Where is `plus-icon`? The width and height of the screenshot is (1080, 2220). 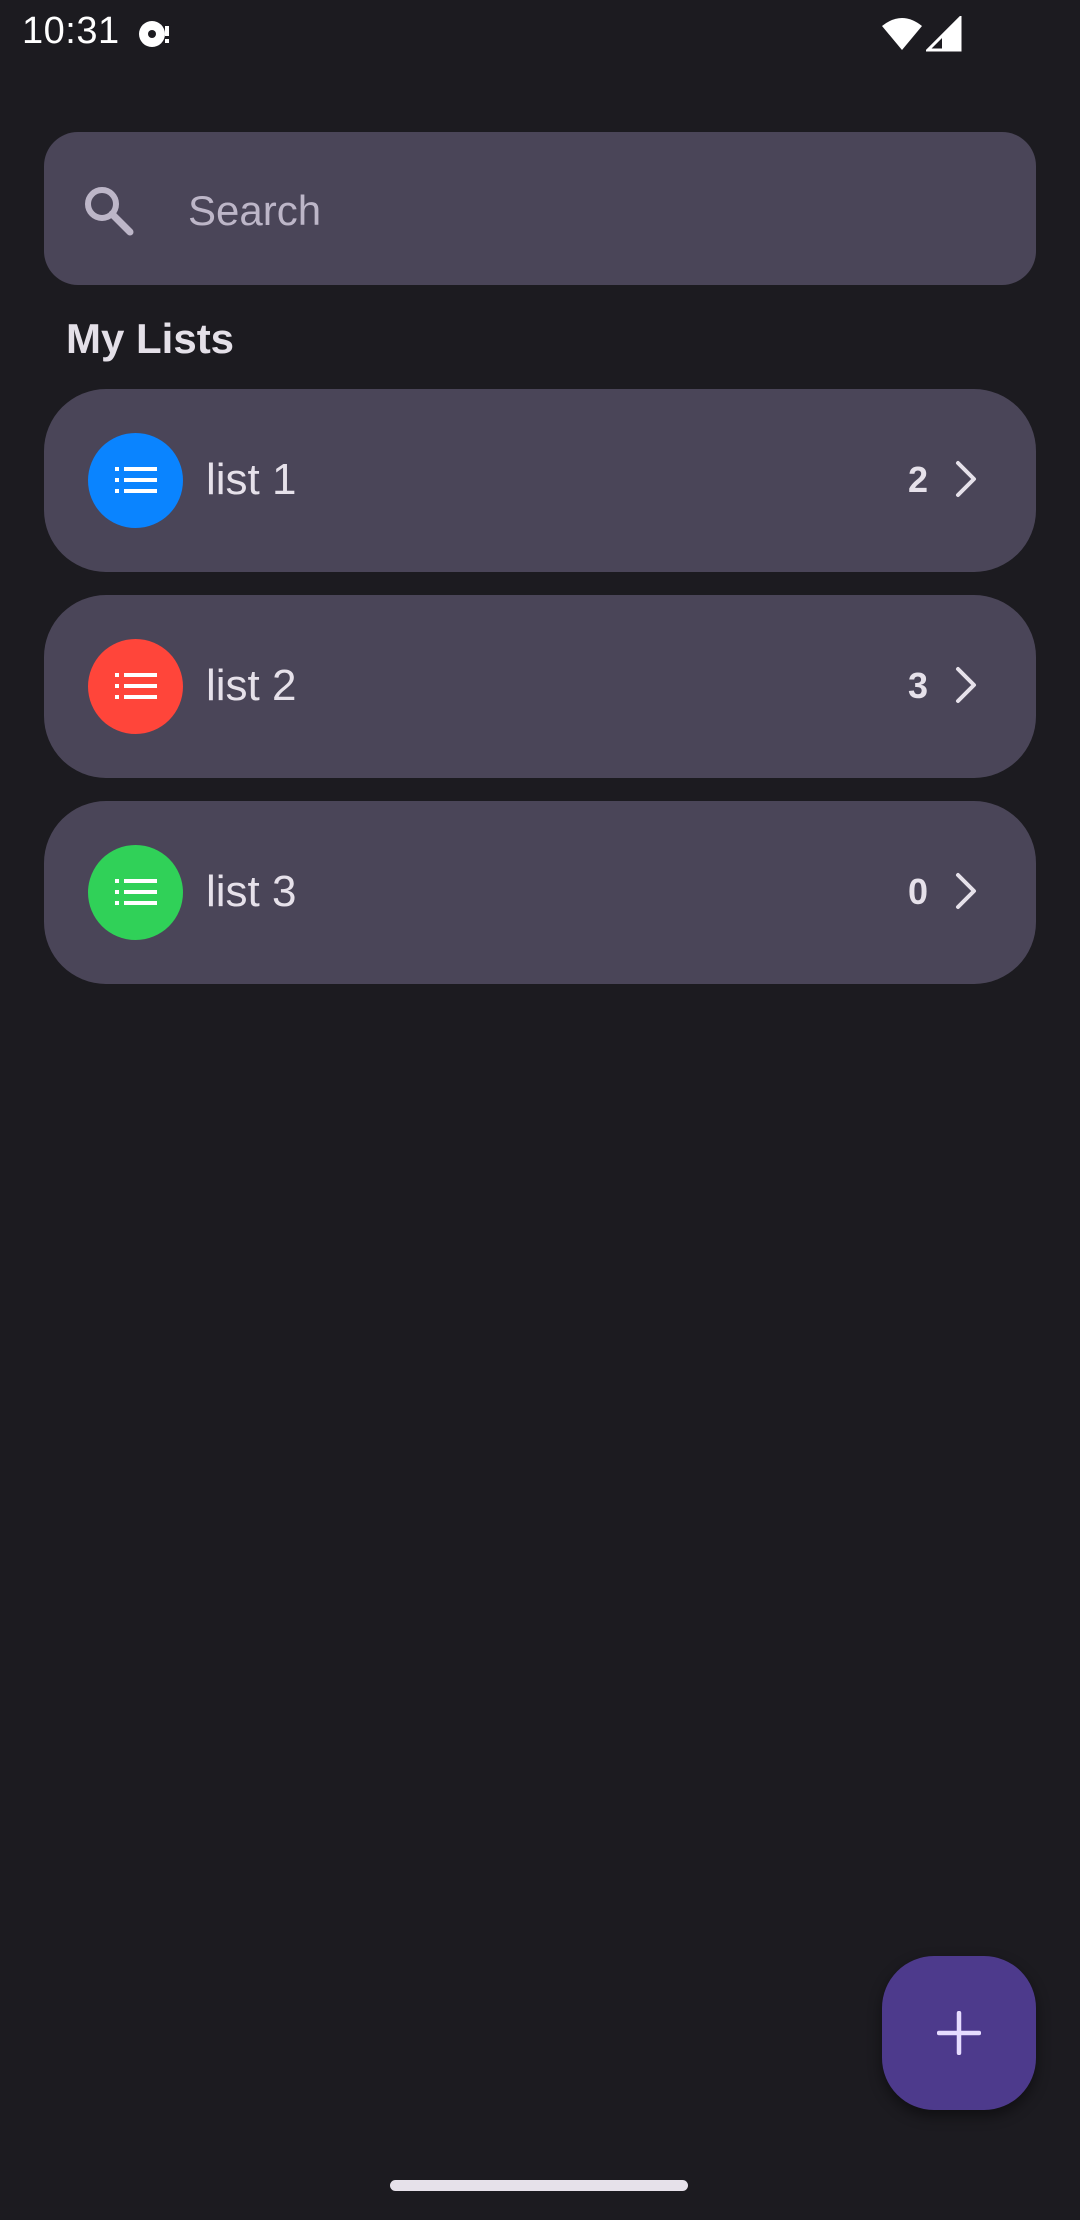
plus-icon is located at coordinates (959, 2033).